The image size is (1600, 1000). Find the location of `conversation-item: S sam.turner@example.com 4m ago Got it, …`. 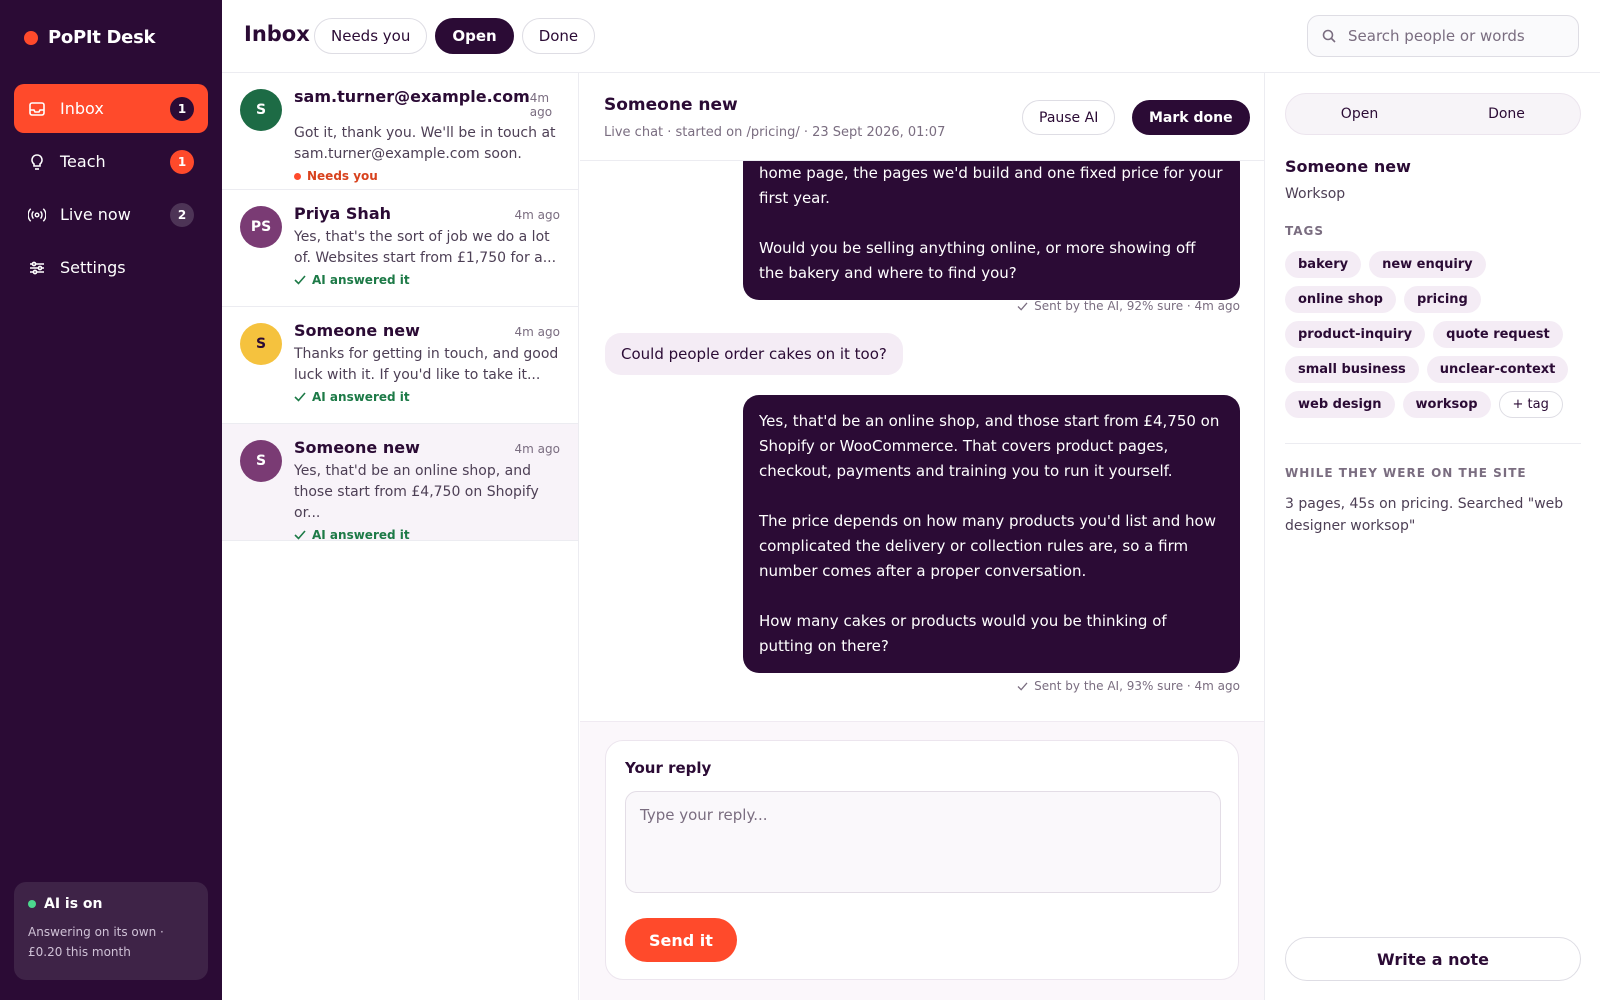

conversation-item: S sam.turner@example.com 4m ago Got it, … is located at coordinates (400, 131).